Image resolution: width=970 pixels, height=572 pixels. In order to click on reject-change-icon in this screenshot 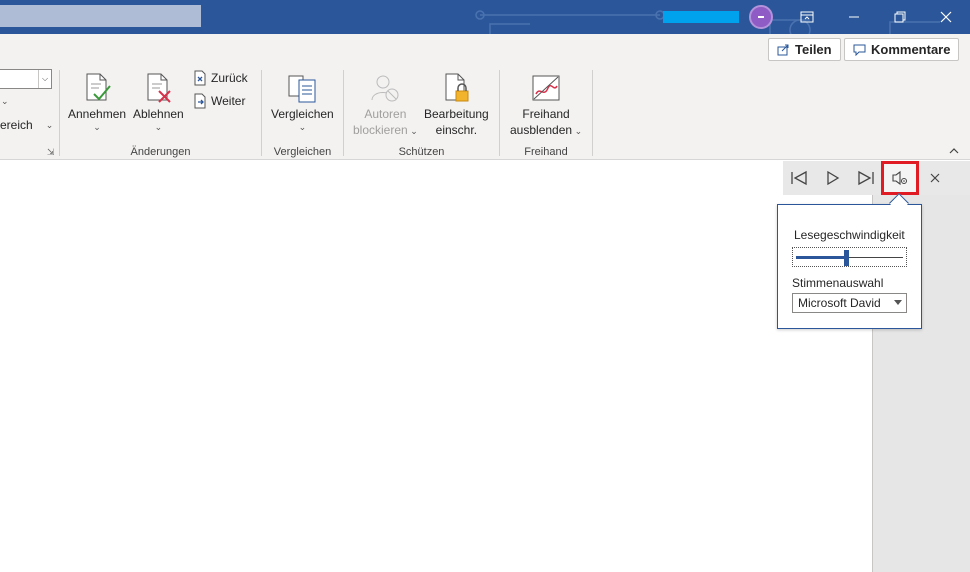, I will do `click(159, 88)`.